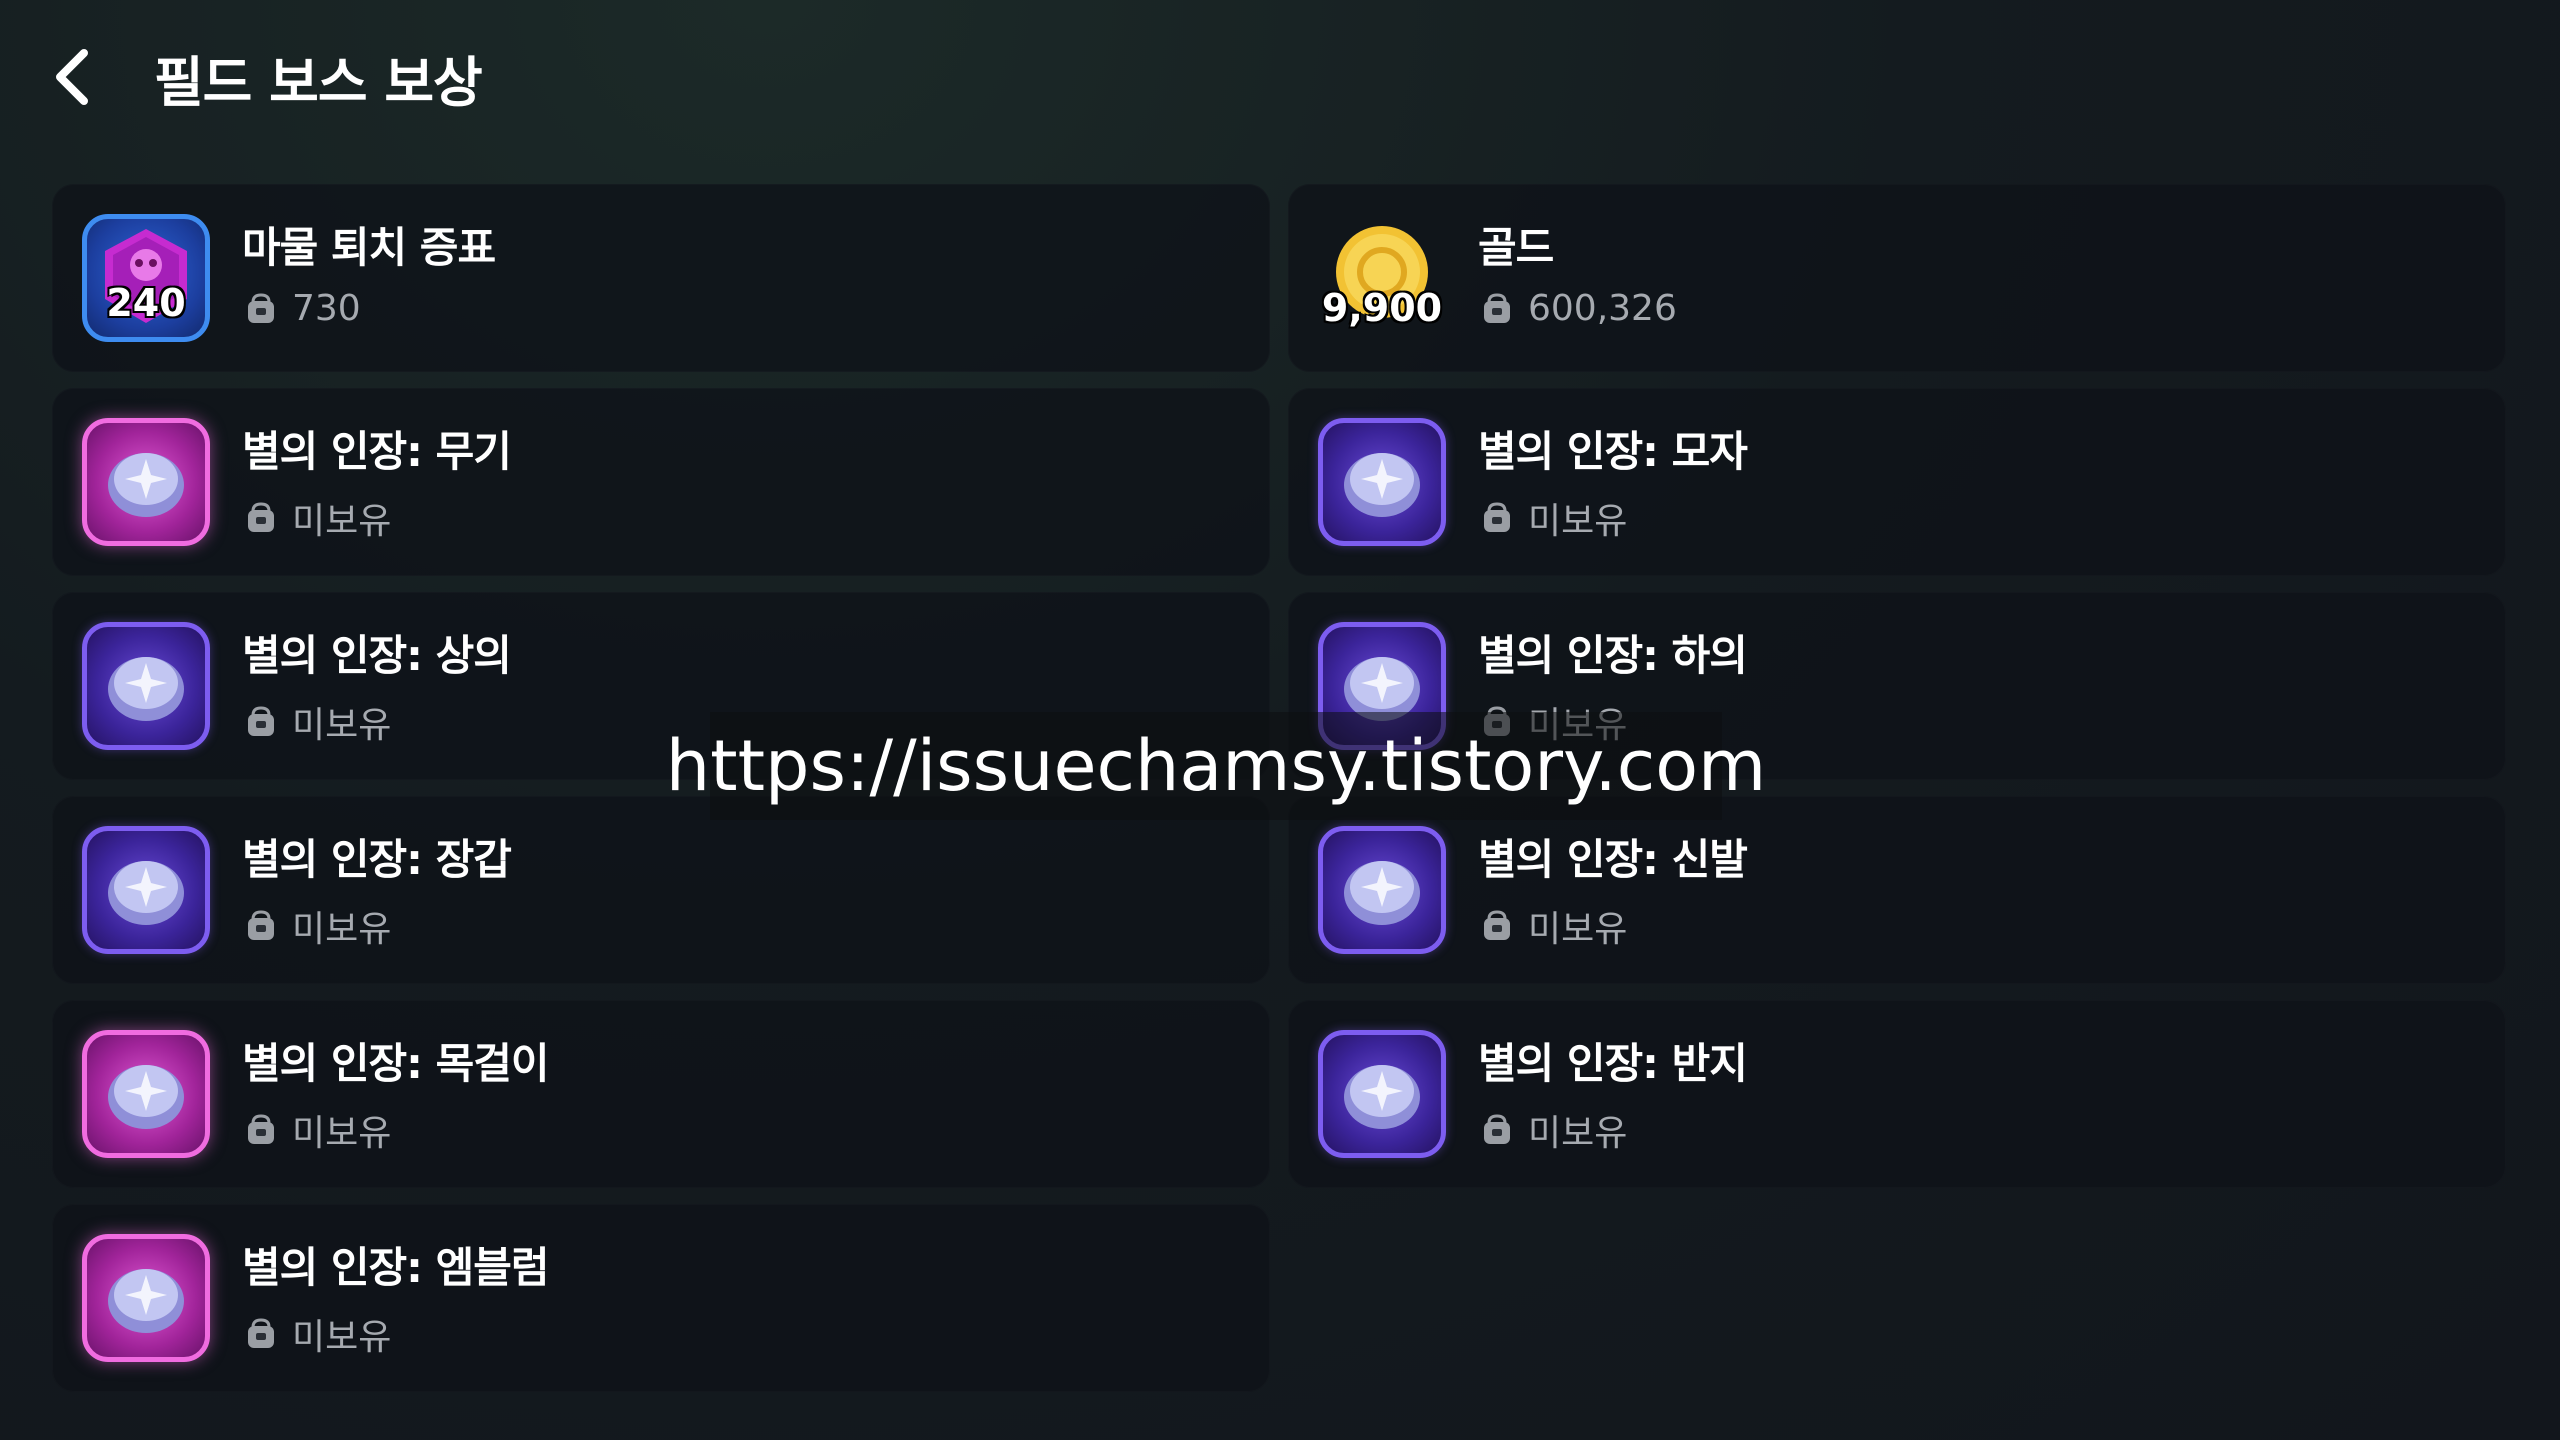 The height and width of the screenshot is (1440, 2560). I want to click on reward-card: 별의 인장: 엠블럼 미보유, so click(661, 1298).